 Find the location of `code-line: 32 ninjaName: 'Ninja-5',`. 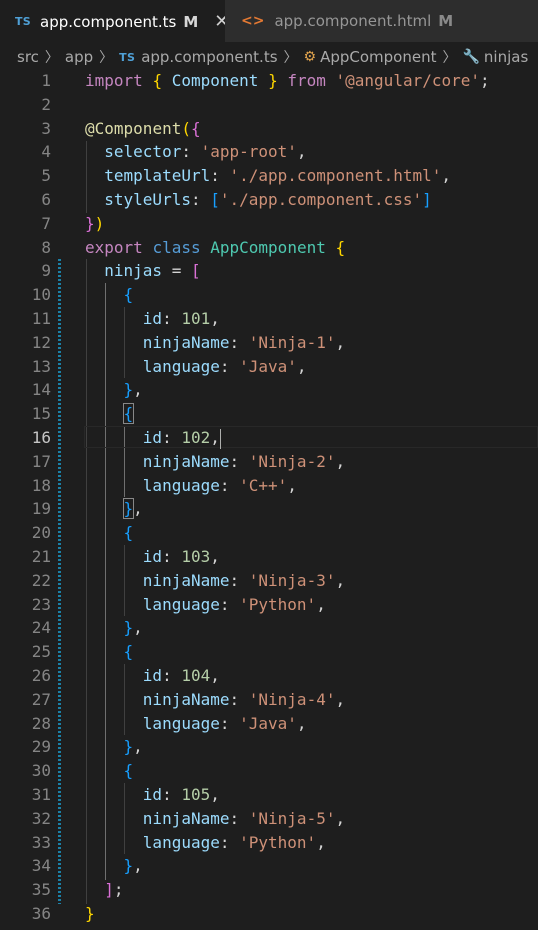

code-line: 32 ninjaName: 'Ninja-5', is located at coordinates (269, 819).